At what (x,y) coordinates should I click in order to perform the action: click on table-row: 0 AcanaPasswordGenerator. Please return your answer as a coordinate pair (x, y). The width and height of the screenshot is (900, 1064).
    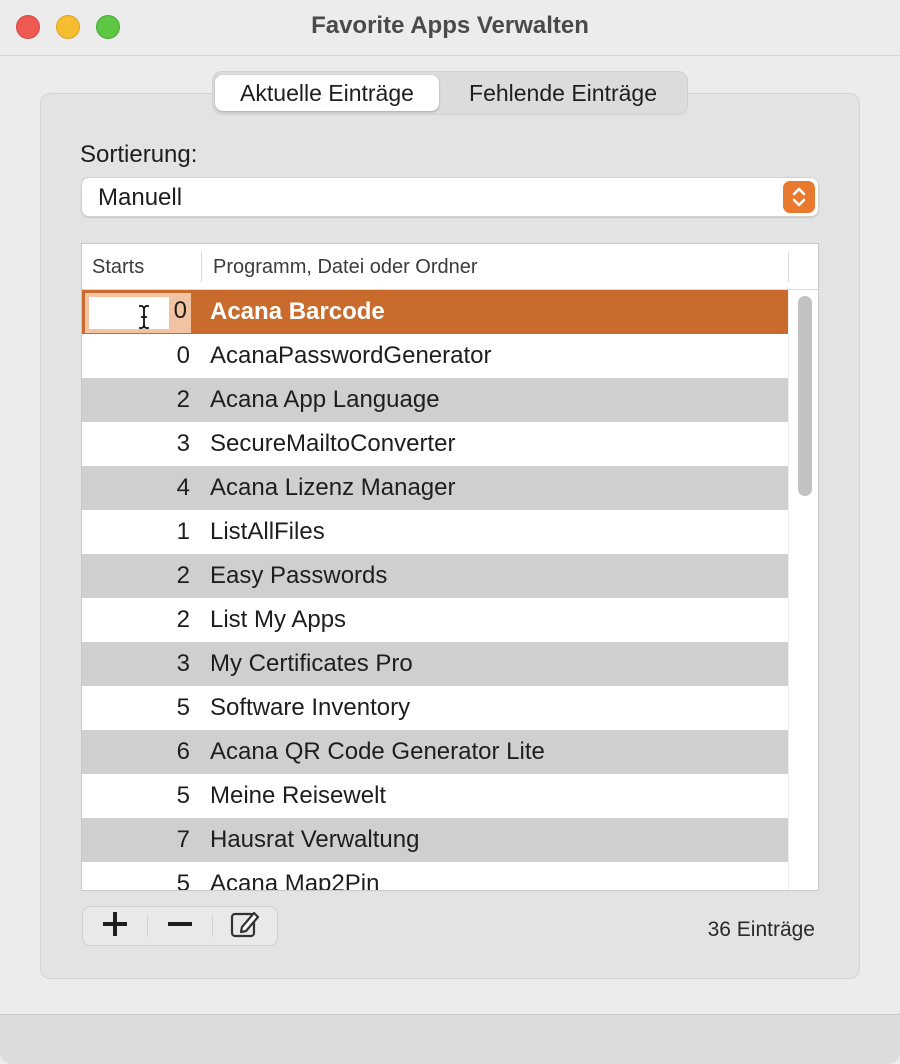
    Looking at the image, I should click on (435, 356).